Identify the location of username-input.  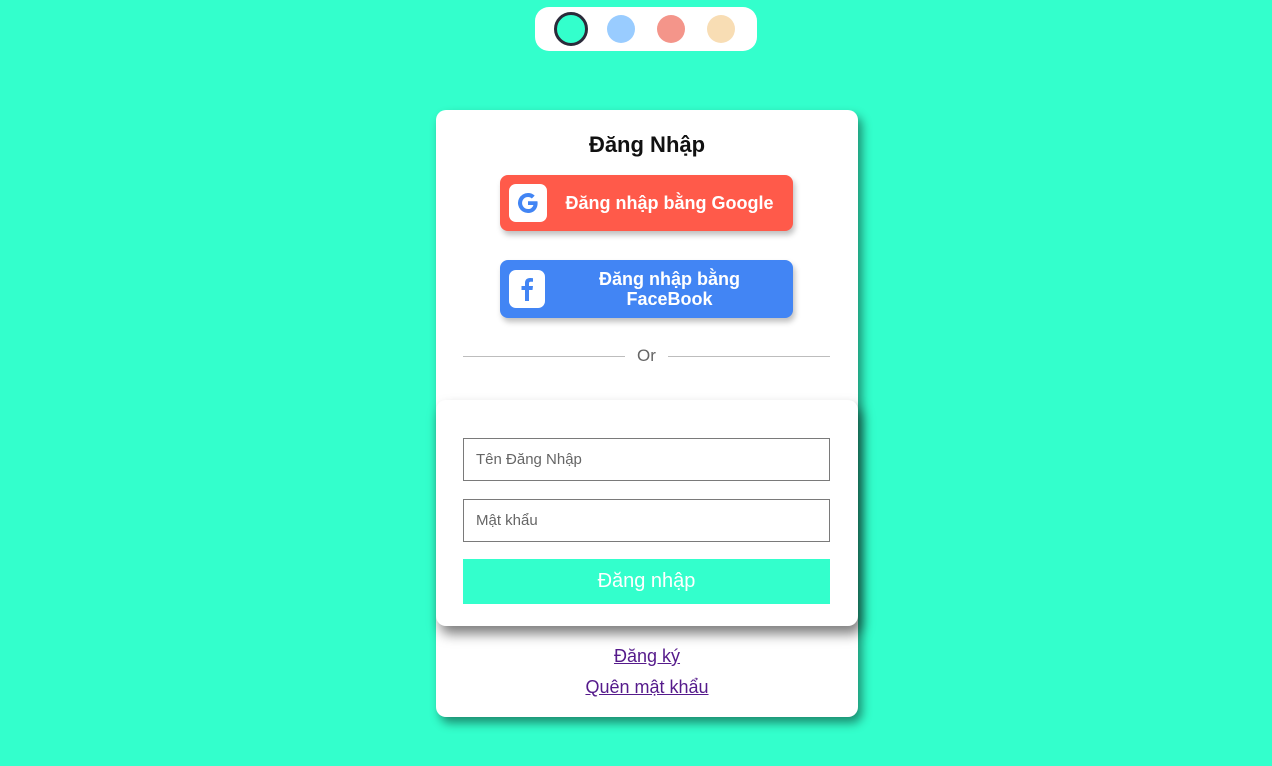
(646, 459).